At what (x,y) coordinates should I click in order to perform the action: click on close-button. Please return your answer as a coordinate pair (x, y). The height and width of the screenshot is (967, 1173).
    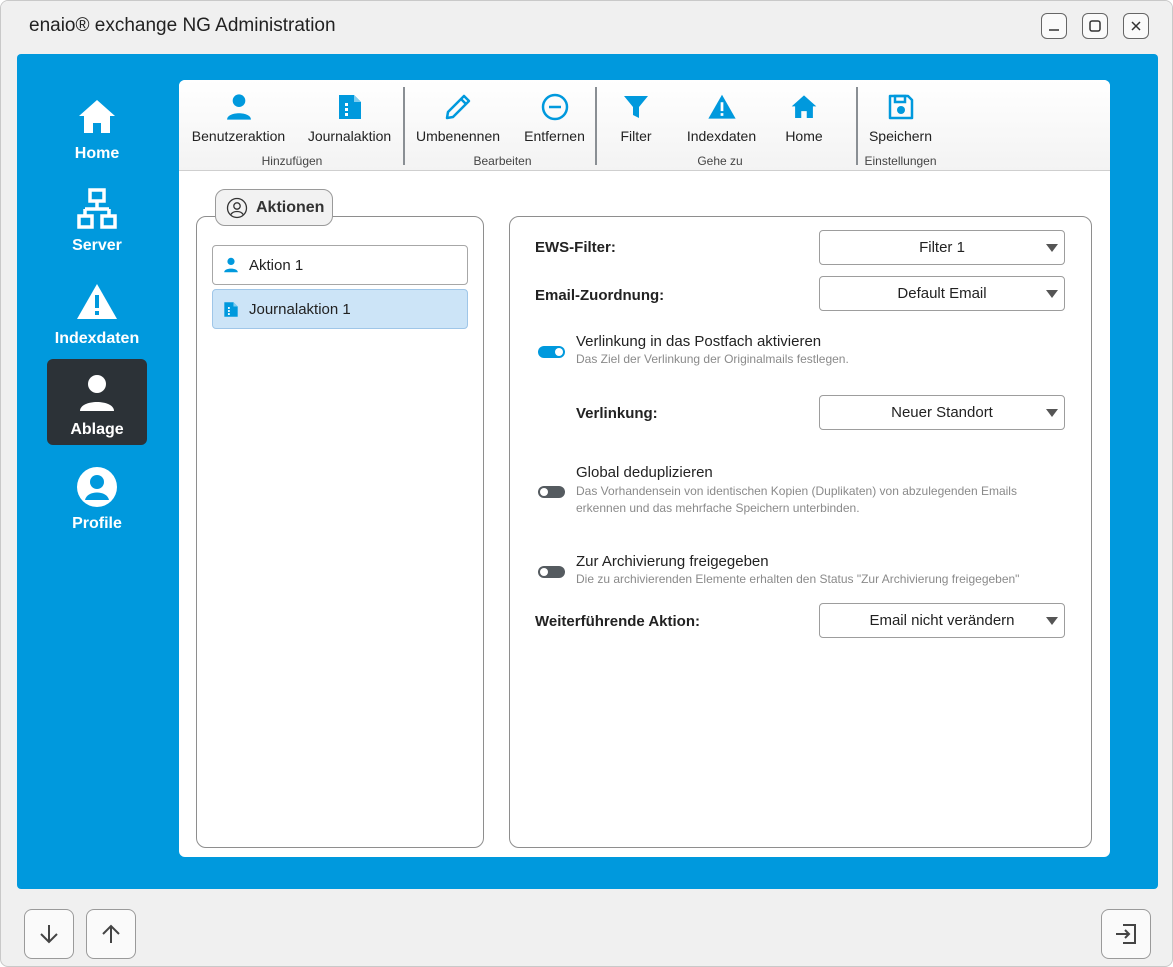
    Looking at the image, I should click on (1136, 26).